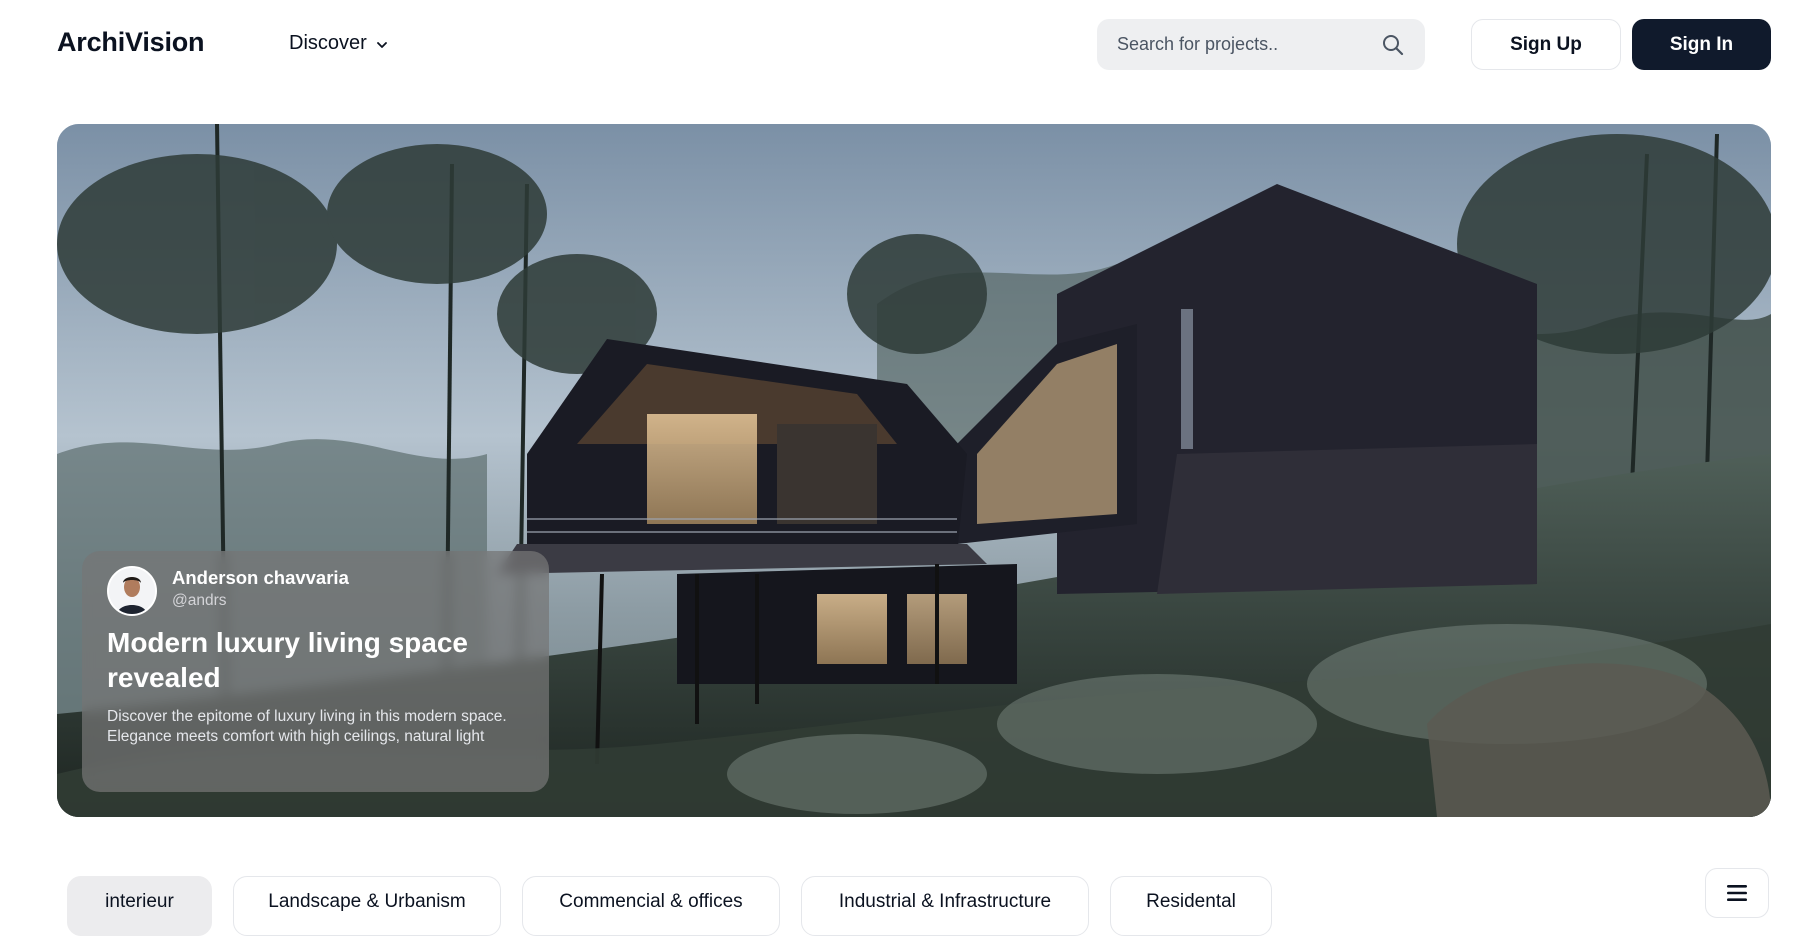 This screenshot has height=936, width=1816. What do you see at coordinates (651, 906) in the screenshot?
I see `tab-commercial-offices: Commencial & offices` at bounding box center [651, 906].